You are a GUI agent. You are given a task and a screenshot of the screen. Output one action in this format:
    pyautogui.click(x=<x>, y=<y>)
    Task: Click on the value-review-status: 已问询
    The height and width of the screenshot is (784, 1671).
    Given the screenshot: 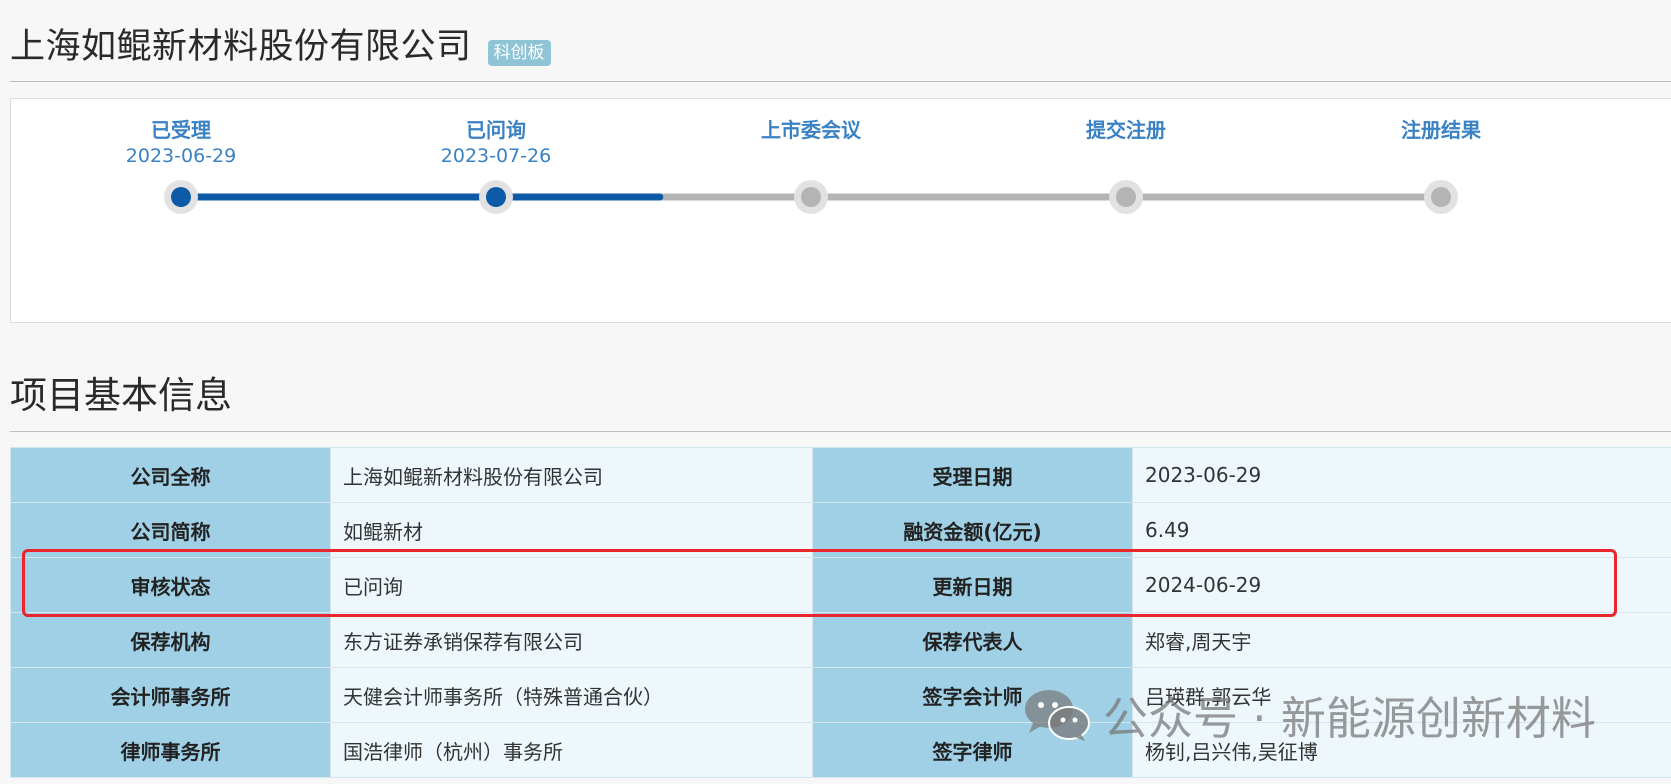 What is the action you would take?
    pyautogui.click(x=571, y=585)
    